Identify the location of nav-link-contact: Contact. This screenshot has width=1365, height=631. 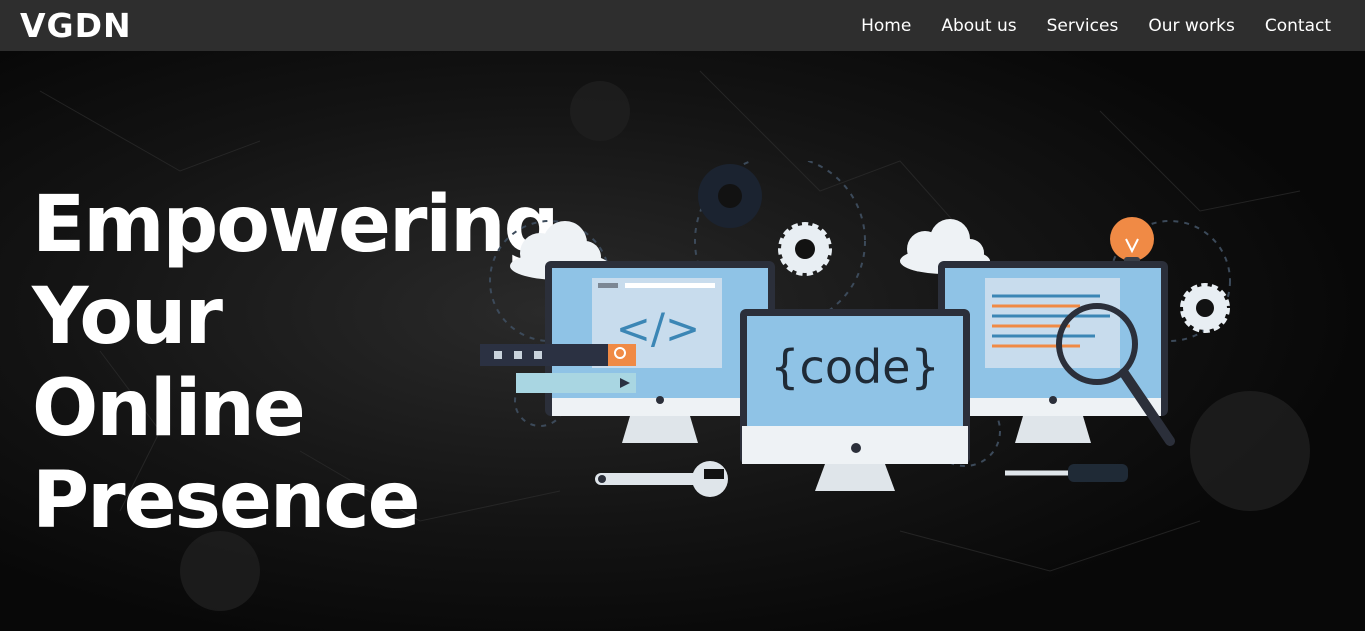
(1298, 26).